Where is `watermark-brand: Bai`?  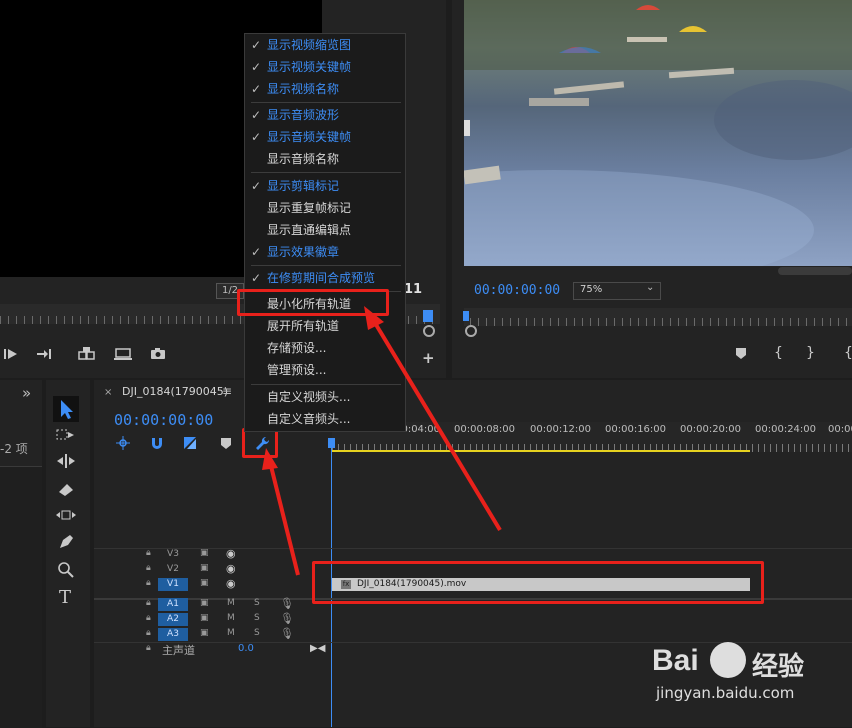
watermark-brand: Bai is located at coordinates (675, 660).